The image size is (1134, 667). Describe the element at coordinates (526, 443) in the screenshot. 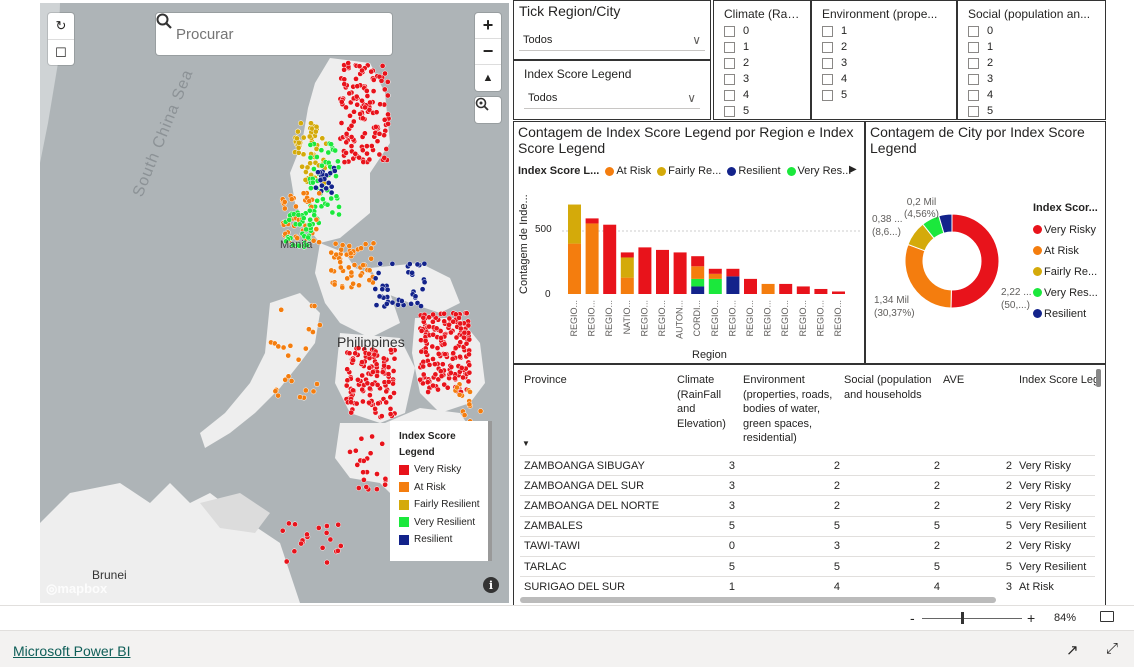

I see `sort-desc-icon: ▼` at that location.